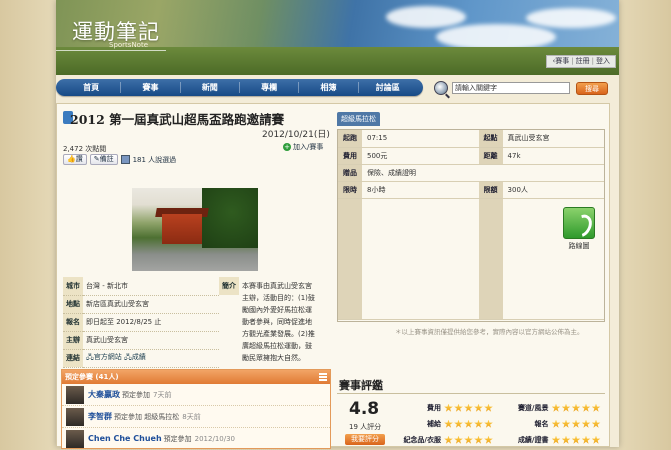 Image resolution: width=671 pixels, height=450 pixels. I want to click on link-events: ‹賽事, so click(560, 61).